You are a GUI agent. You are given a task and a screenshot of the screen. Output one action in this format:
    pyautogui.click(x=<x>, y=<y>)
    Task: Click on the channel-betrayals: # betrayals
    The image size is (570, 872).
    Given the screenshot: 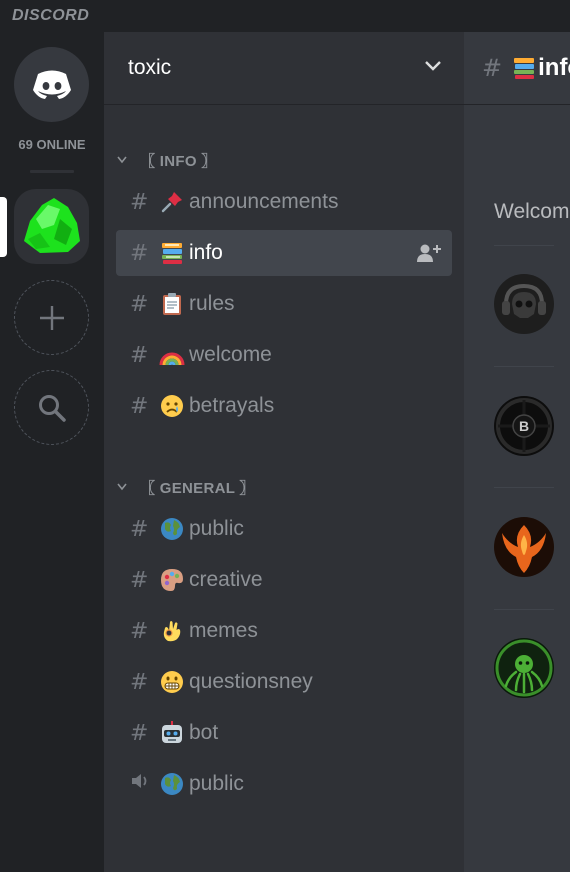 What is the action you would take?
    pyautogui.click(x=284, y=406)
    